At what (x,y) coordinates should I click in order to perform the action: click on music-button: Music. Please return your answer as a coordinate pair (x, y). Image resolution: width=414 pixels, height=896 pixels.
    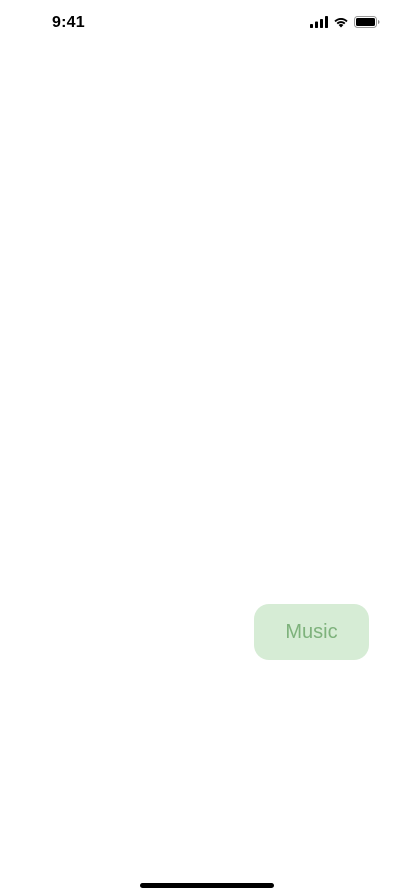
    Looking at the image, I should click on (311, 632).